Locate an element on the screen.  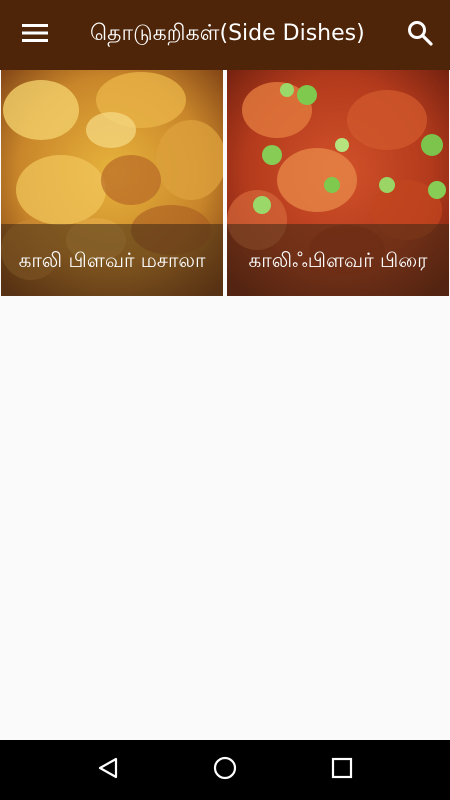
home-button is located at coordinates (225, 770).